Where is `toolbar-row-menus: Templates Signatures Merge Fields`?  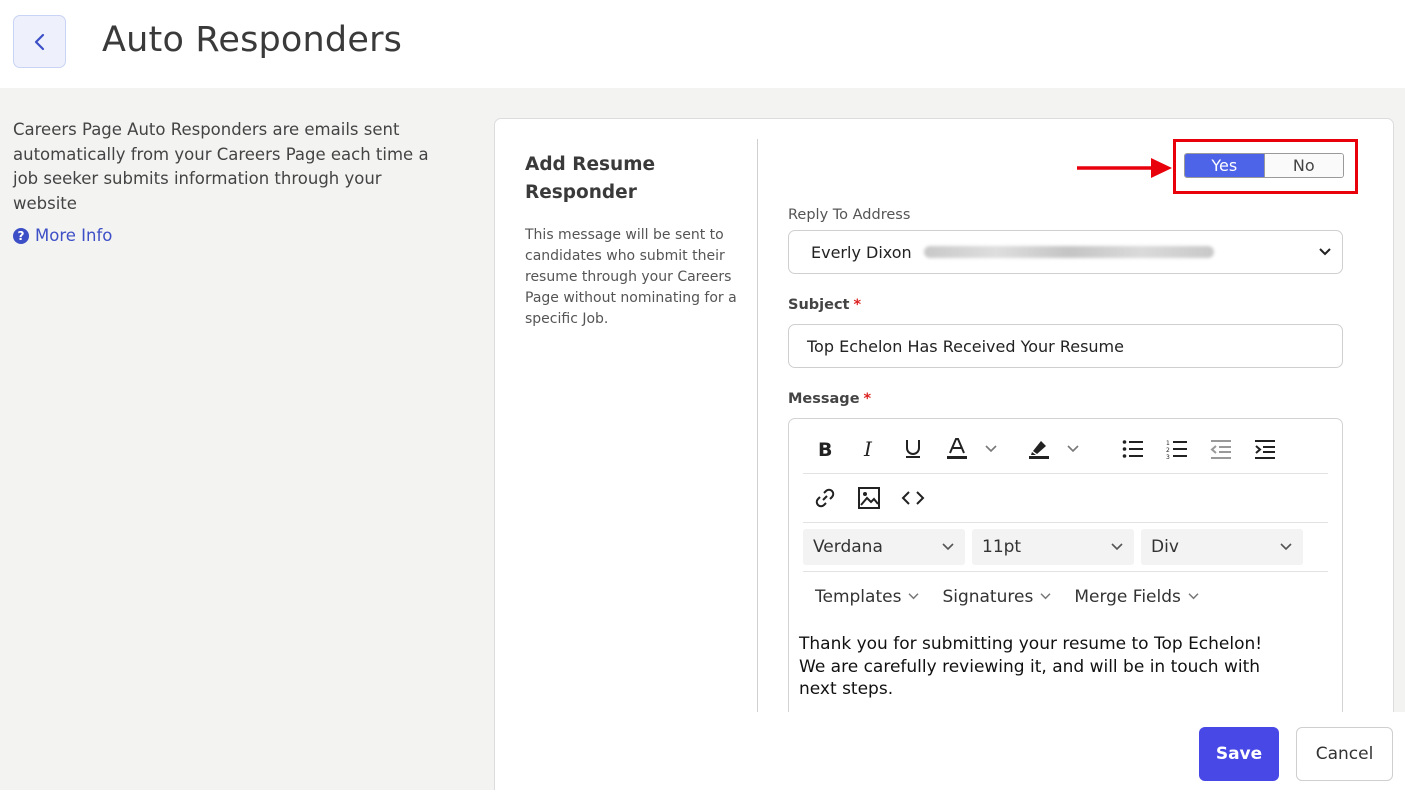
toolbar-row-menus: Templates Signatures Merge Fields is located at coordinates (1065, 596).